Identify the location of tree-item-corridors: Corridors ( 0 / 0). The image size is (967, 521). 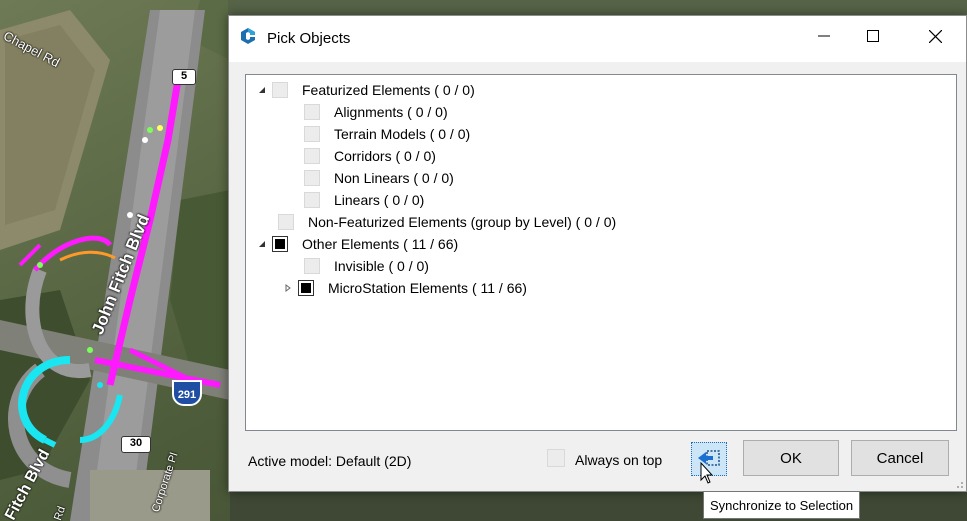
(370, 156).